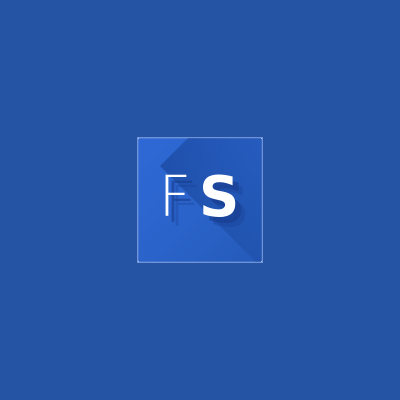 The height and width of the screenshot is (400, 400). I want to click on app-icon-tile: F S, so click(200, 200).